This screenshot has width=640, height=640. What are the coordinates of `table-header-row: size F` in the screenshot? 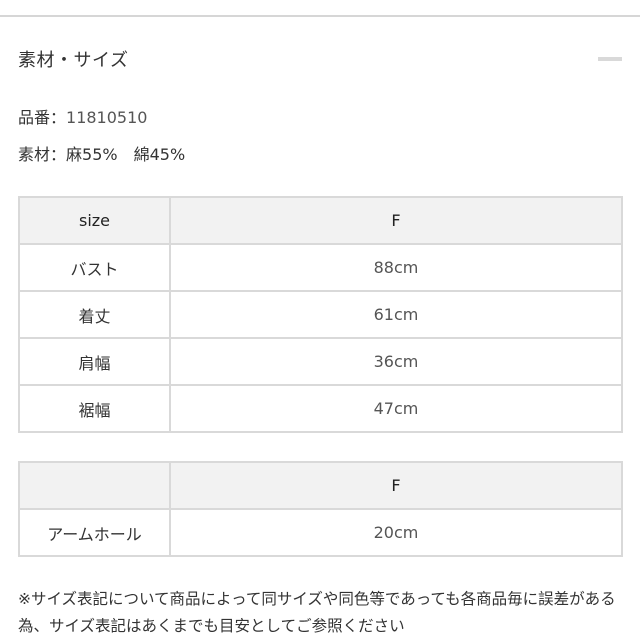 It's located at (320, 220).